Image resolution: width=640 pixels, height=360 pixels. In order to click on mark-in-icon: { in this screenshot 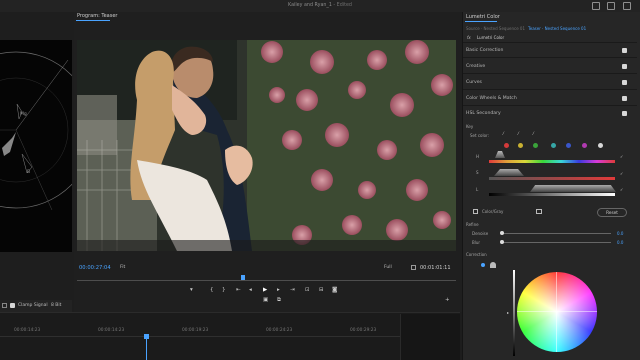, I will do `click(212, 290)`.